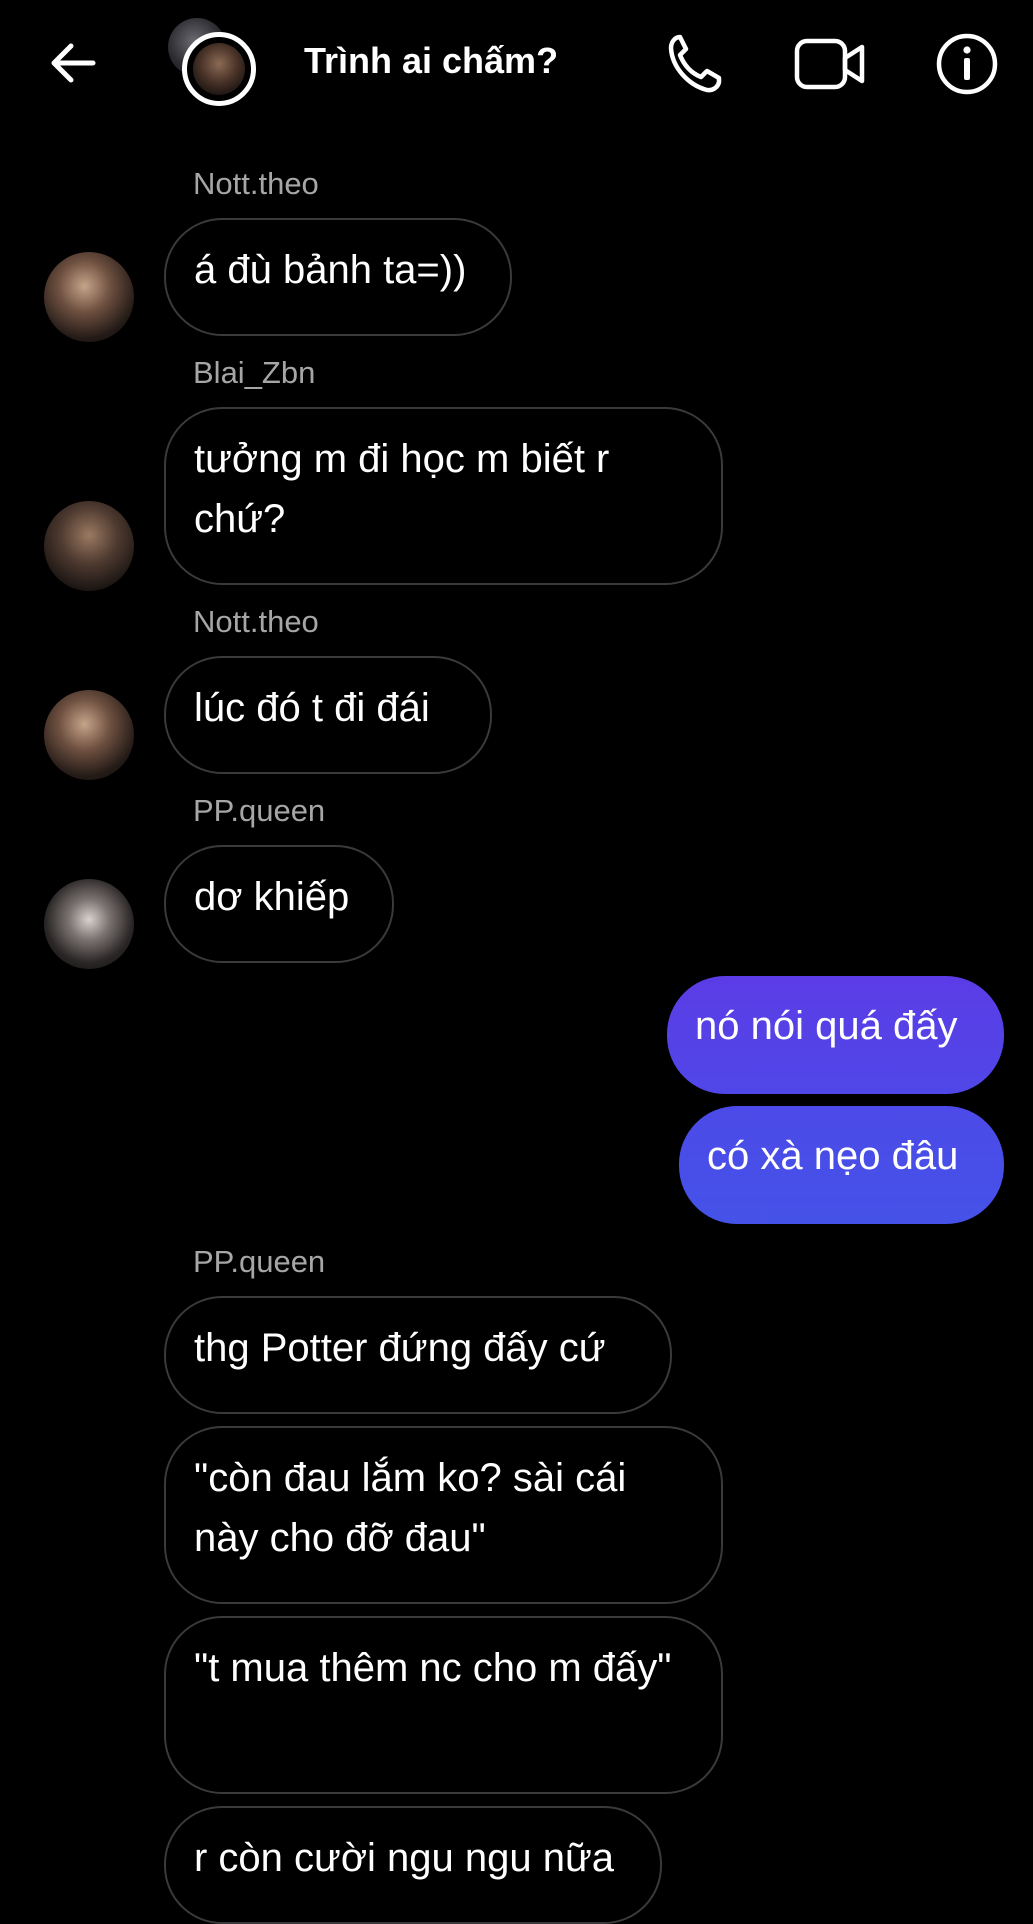 This screenshot has height=1924, width=1033. I want to click on incoming-message-bubble: tưởng m đi học m biết r chứ?, so click(443, 496).